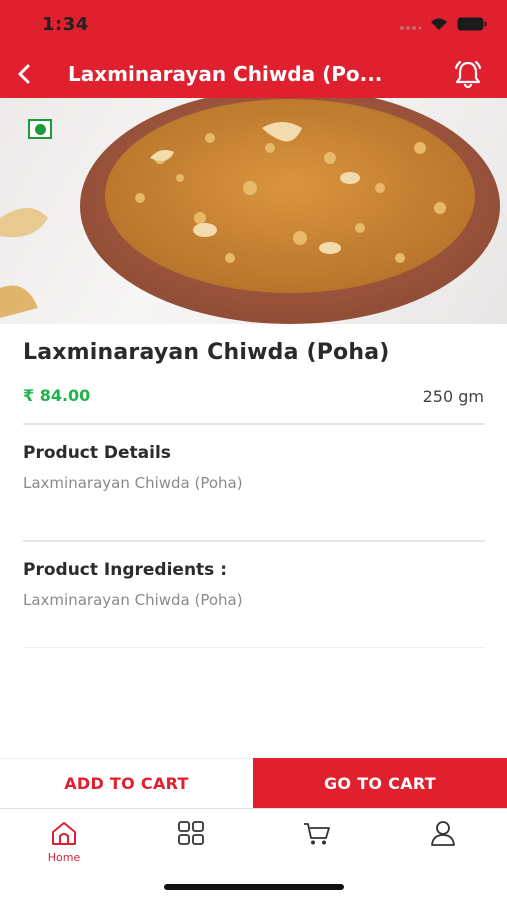  Describe the element at coordinates (410, 25) in the screenshot. I see `signal-icon` at that location.